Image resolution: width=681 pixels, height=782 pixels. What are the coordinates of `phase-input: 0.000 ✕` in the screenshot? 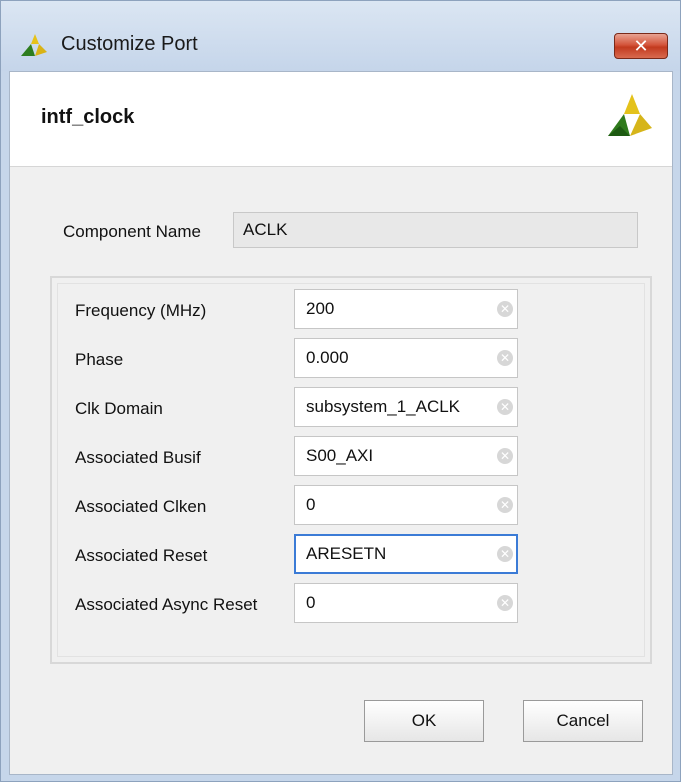 It's located at (406, 358).